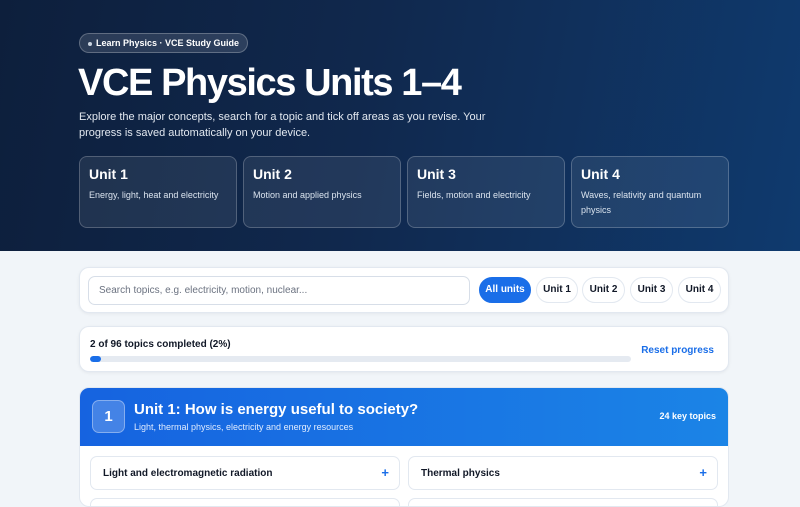  Describe the element at coordinates (699, 290) in the screenshot. I see `filter-unit-4: Unit 4` at that location.